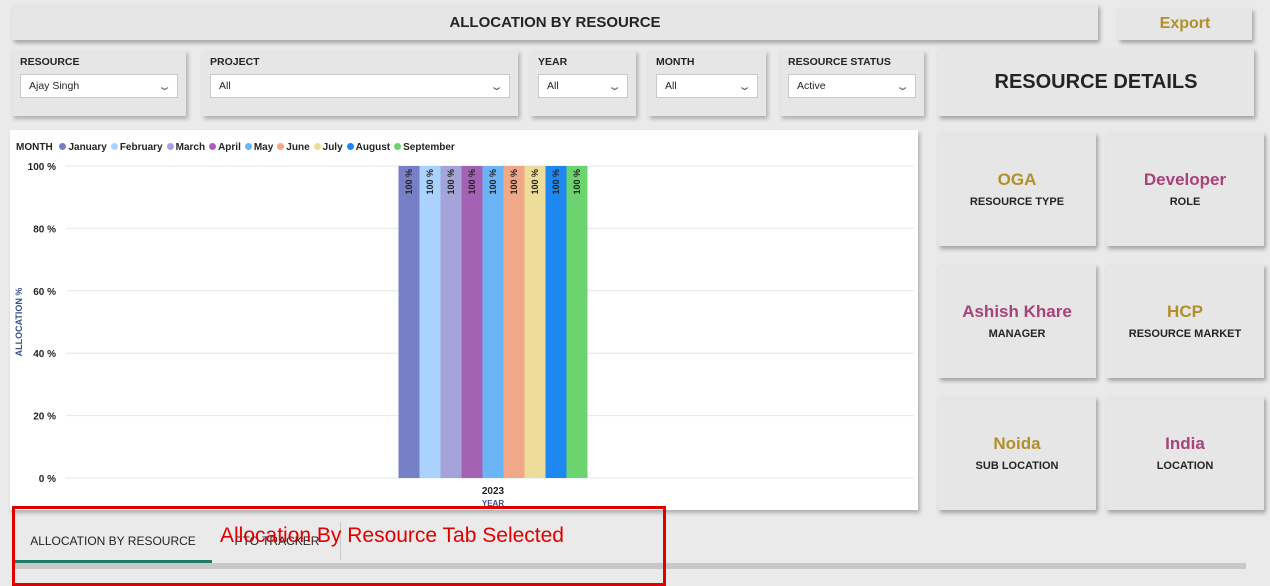 This screenshot has width=1270, height=586. I want to click on project-filter: PROJECT All ⌄, so click(360, 83).